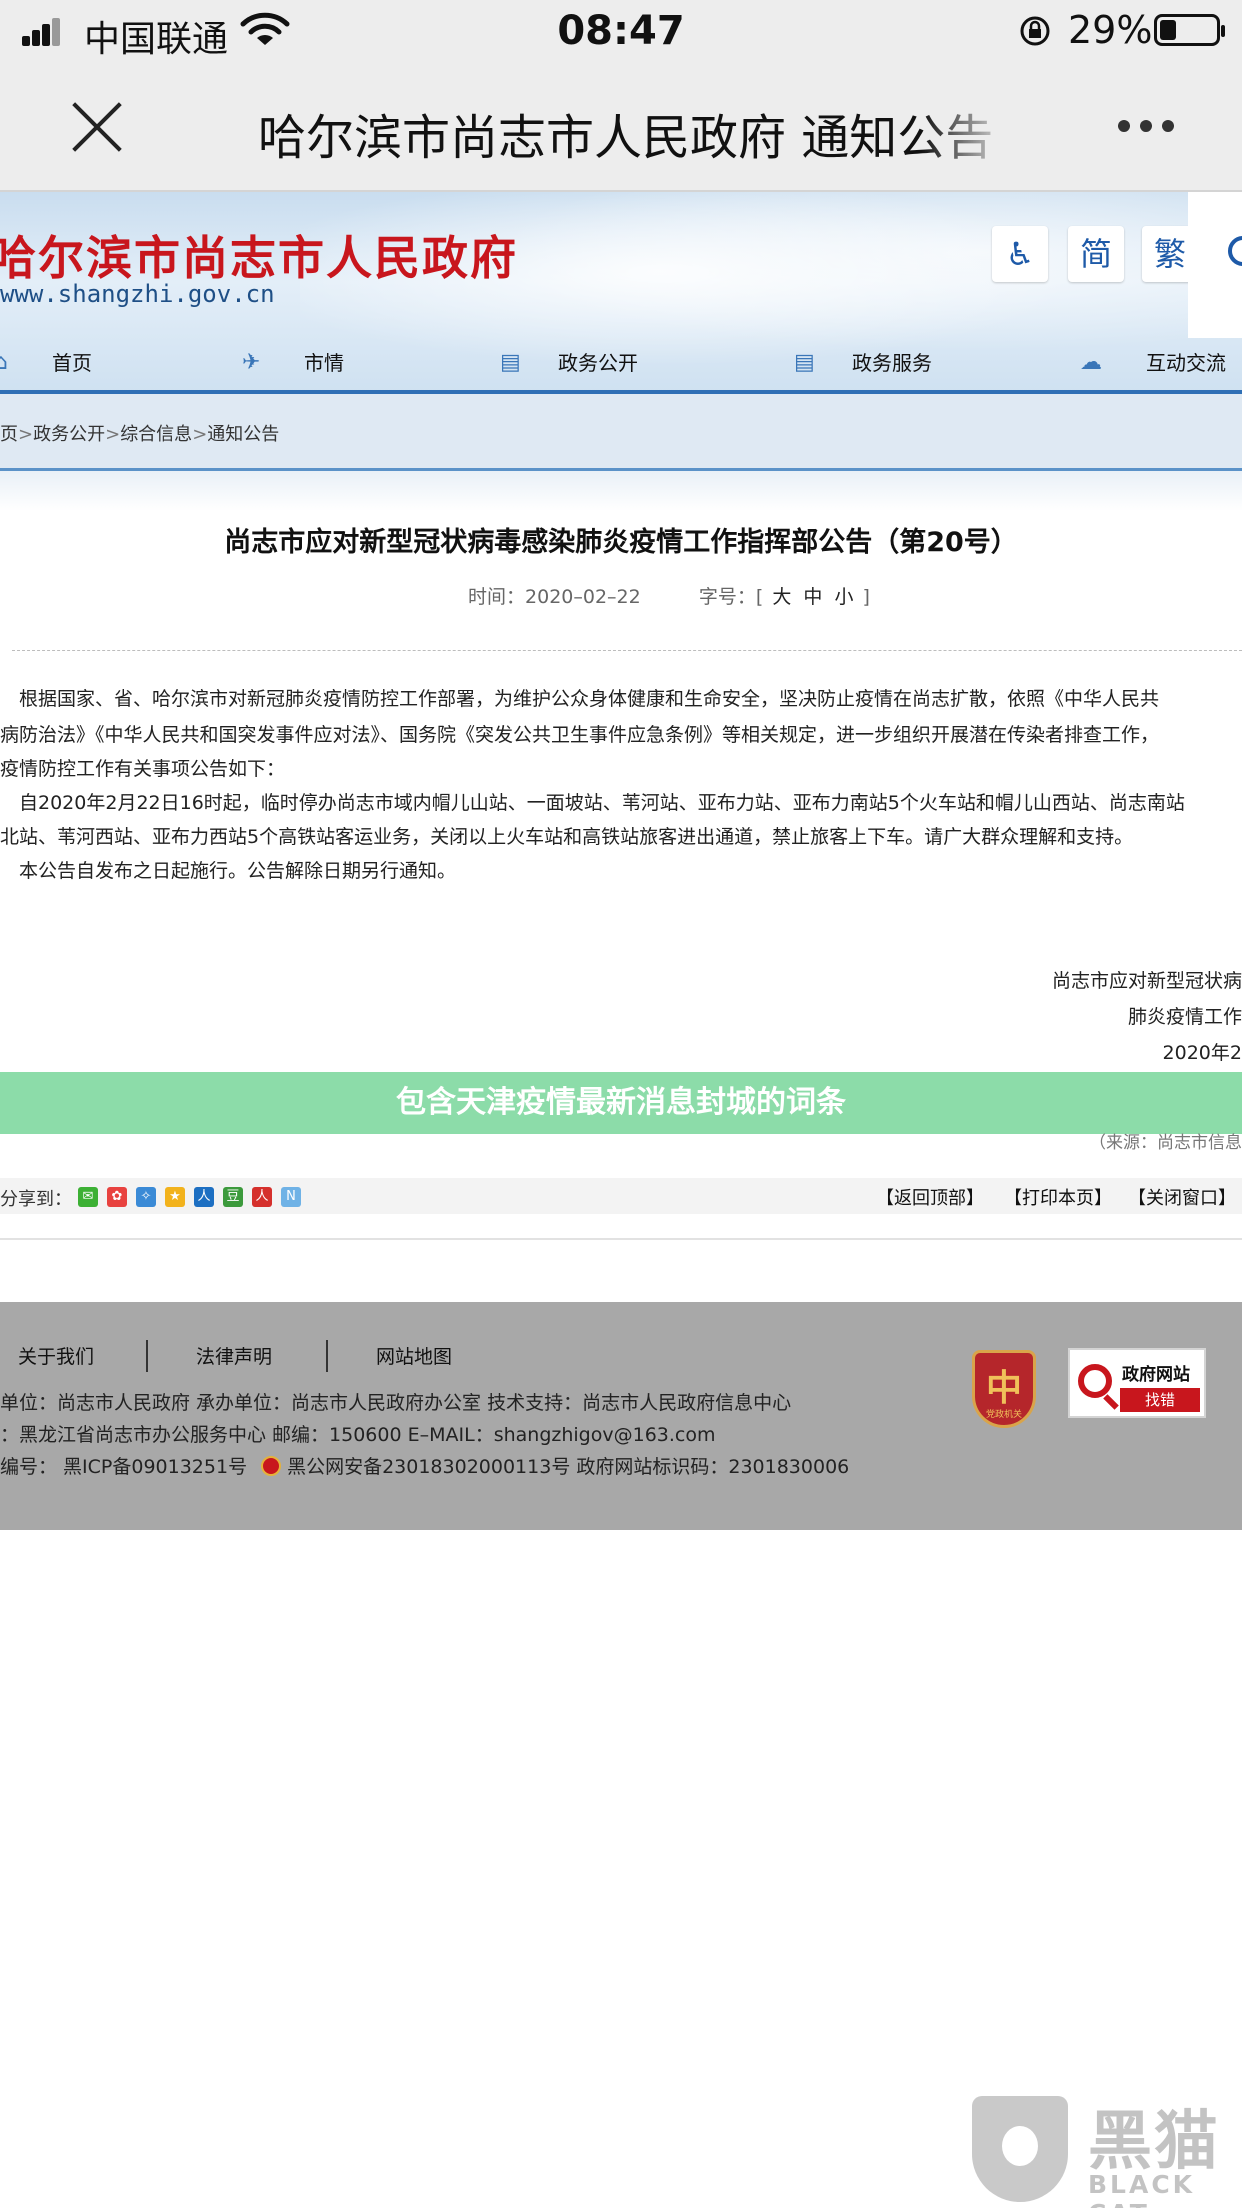 The image size is (1242, 2208). What do you see at coordinates (812, 597) in the screenshot?
I see `font-size-medium-button: 中` at bounding box center [812, 597].